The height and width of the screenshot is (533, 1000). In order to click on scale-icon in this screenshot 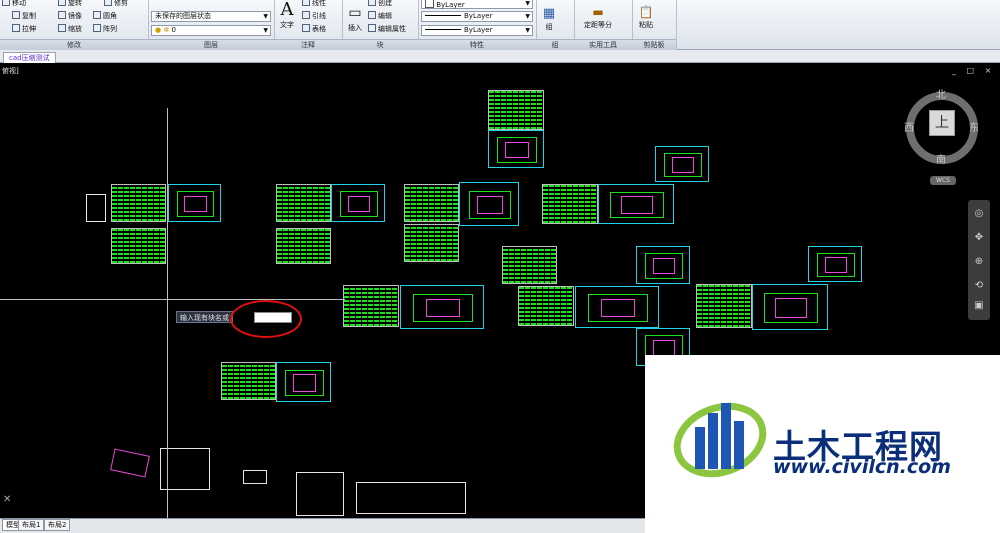, I will do `click(62, 28)`.